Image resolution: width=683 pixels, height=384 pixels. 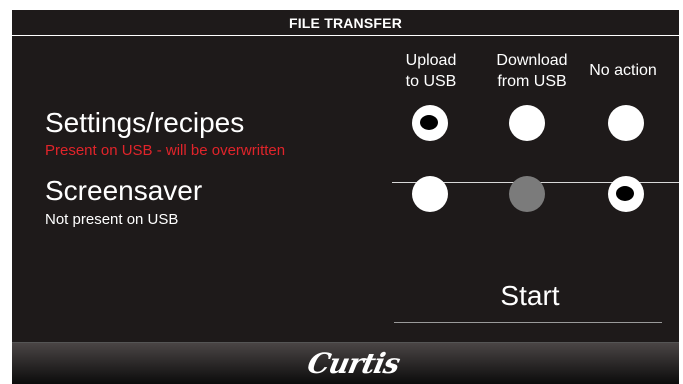 What do you see at coordinates (165, 150) in the screenshot?
I see `settings-recipes-status: Present on USB - will be overwritten` at bounding box center [165, 150].